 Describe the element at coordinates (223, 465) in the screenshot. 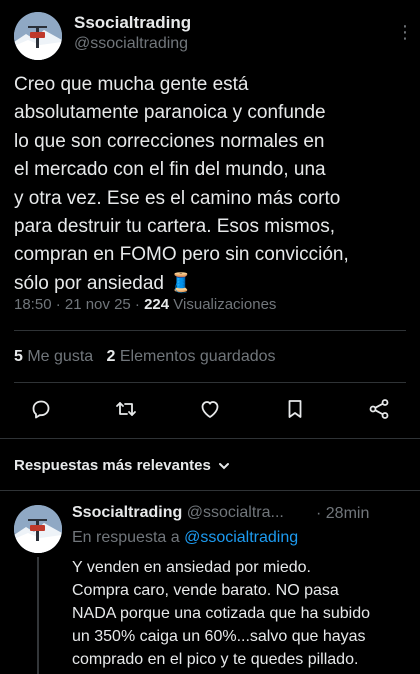

I see `chevron-down-icon` at that location.